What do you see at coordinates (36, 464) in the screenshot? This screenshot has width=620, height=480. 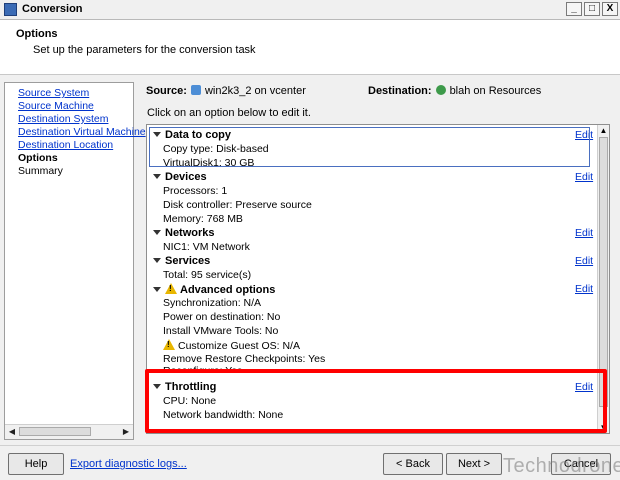 I see `help-button: Help` at bounding box center [36, 464].